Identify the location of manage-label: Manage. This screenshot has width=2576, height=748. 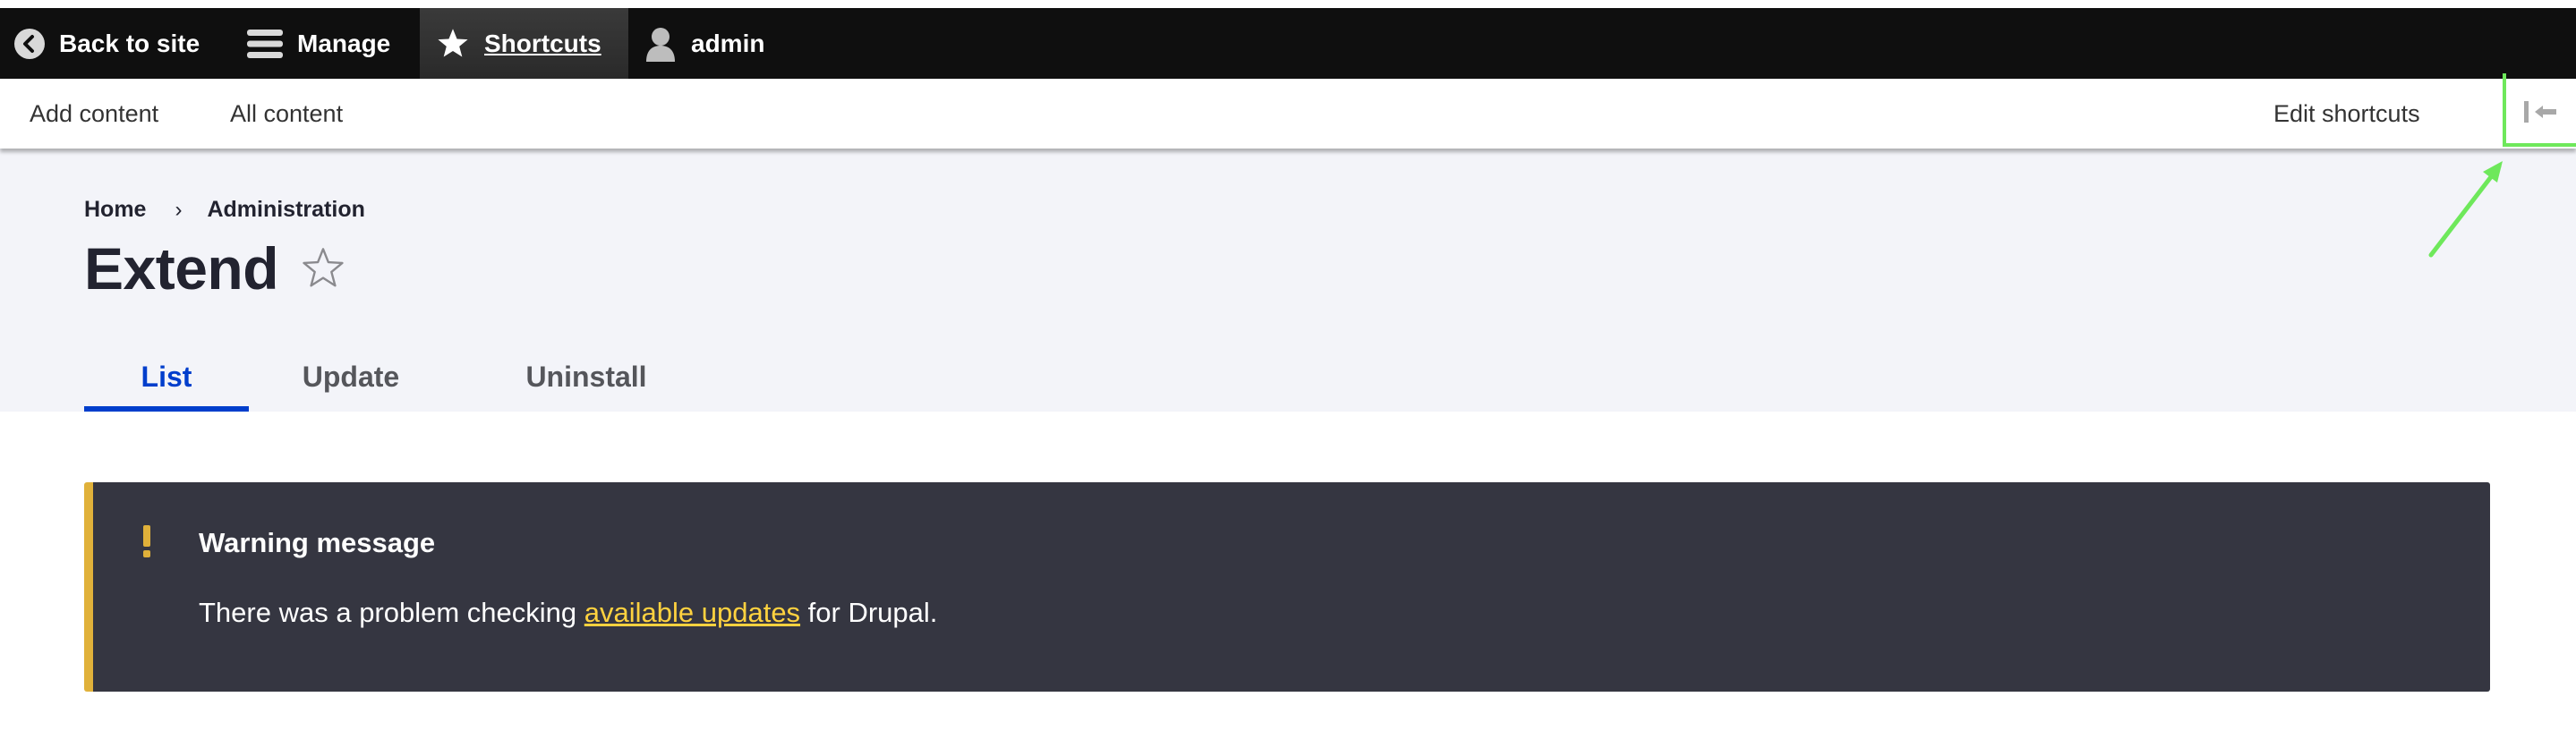
(344, 43).